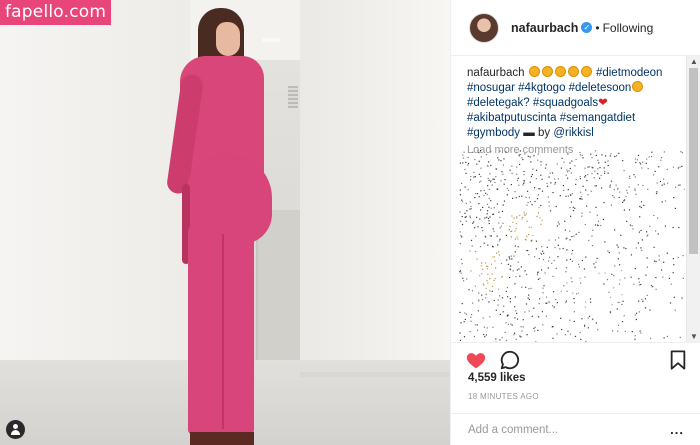 The height and width of the screenshot is (445, 700). I want to click on following-button: Following, so click(628, 28).